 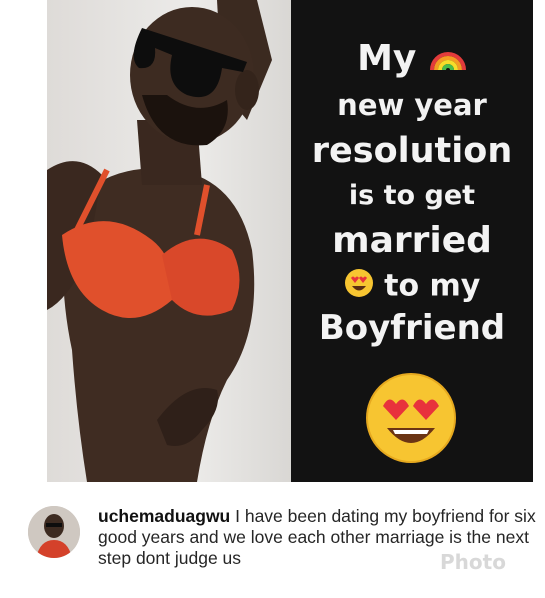 I want to click on heart-eyes-emoji-icon, so click(x=359, y=287).